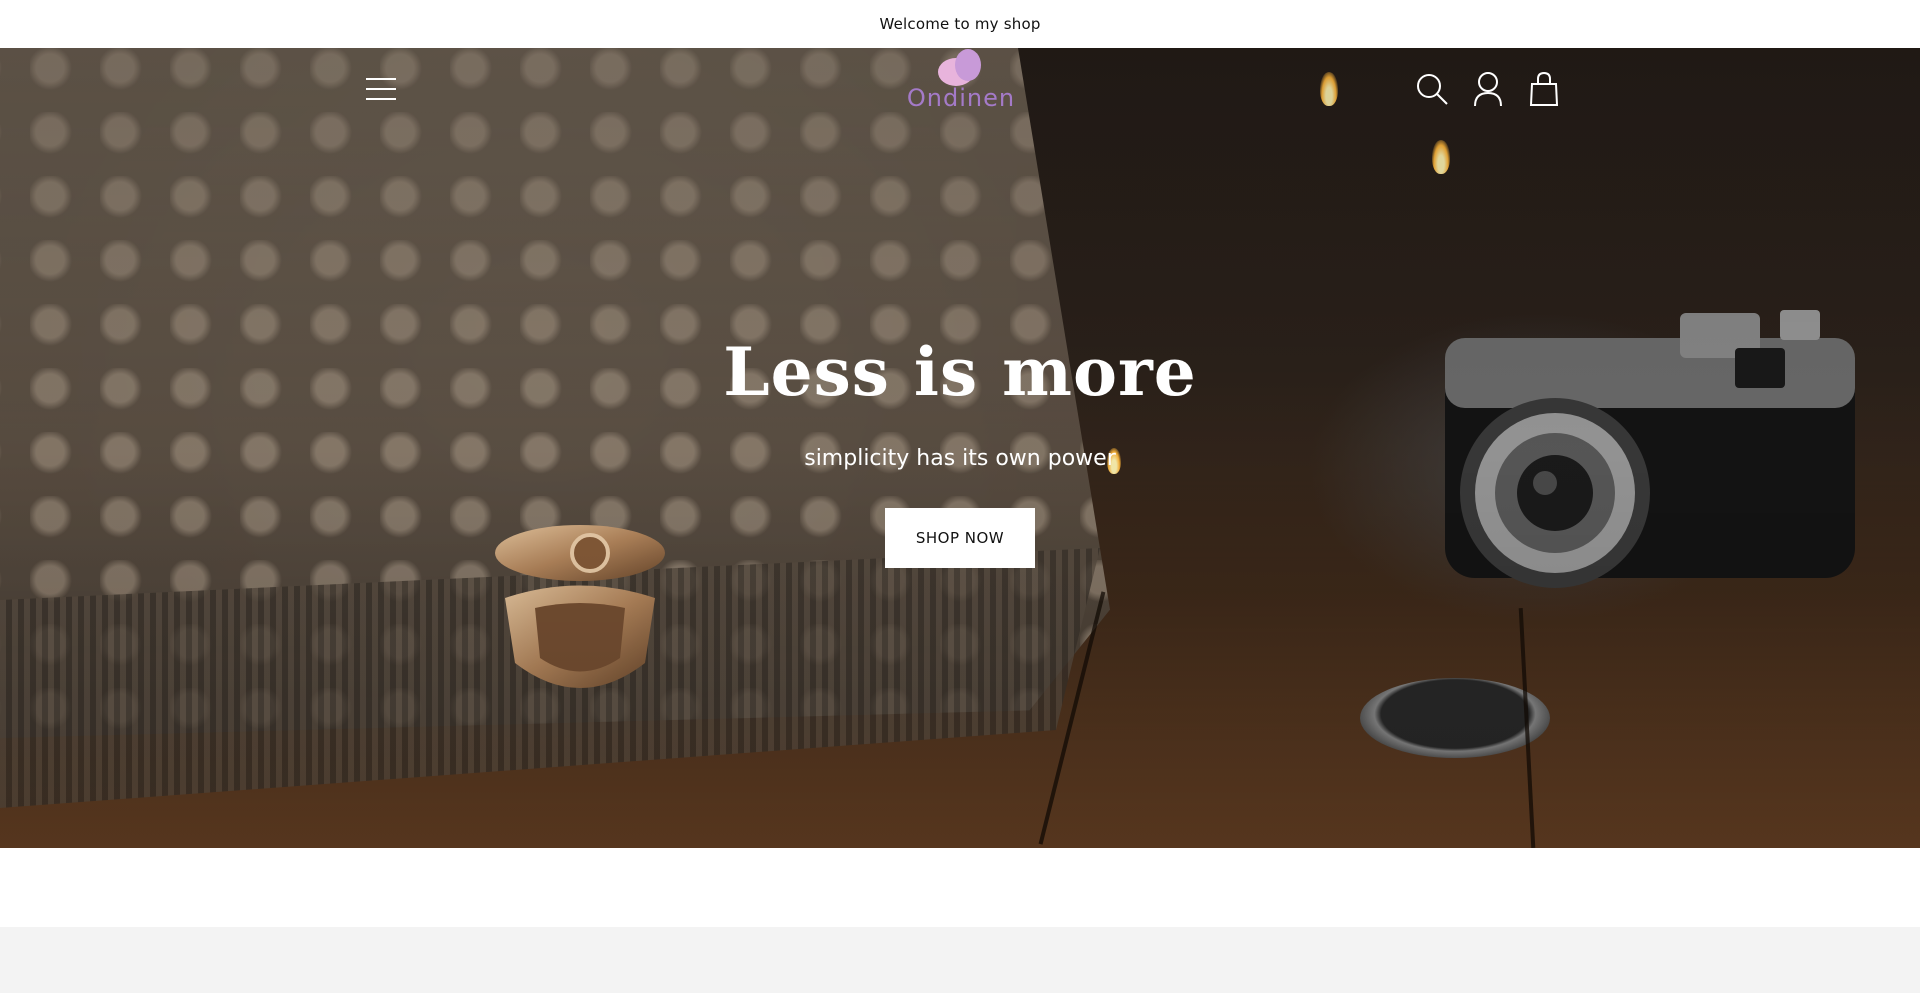 Image resolution: width=1920 pixels, height=993 pixels. I want to click on next-section, so click(960, 960).